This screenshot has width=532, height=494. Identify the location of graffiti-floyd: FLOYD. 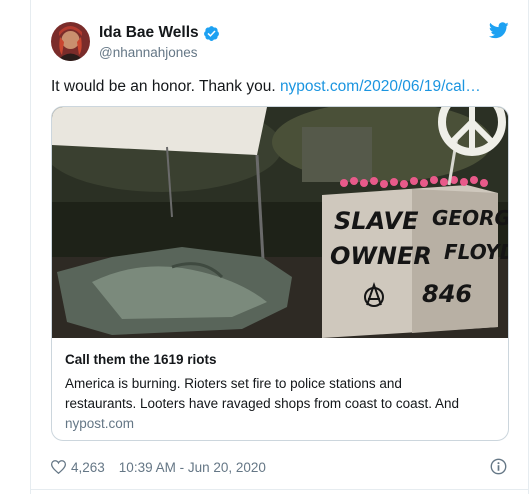
(476, 252).